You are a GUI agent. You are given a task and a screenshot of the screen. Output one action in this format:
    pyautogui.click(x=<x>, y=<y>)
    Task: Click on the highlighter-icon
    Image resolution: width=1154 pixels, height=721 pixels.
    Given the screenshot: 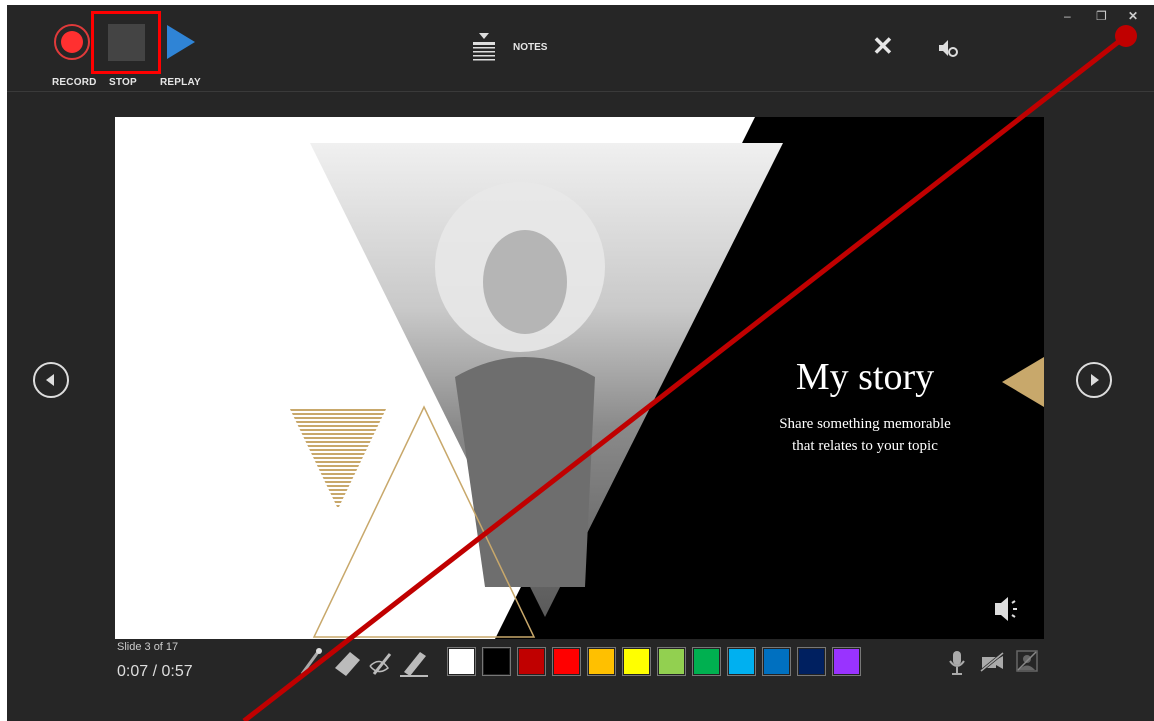 What is the action you would take?
    pyautogui.click(x=414, y=664)
    